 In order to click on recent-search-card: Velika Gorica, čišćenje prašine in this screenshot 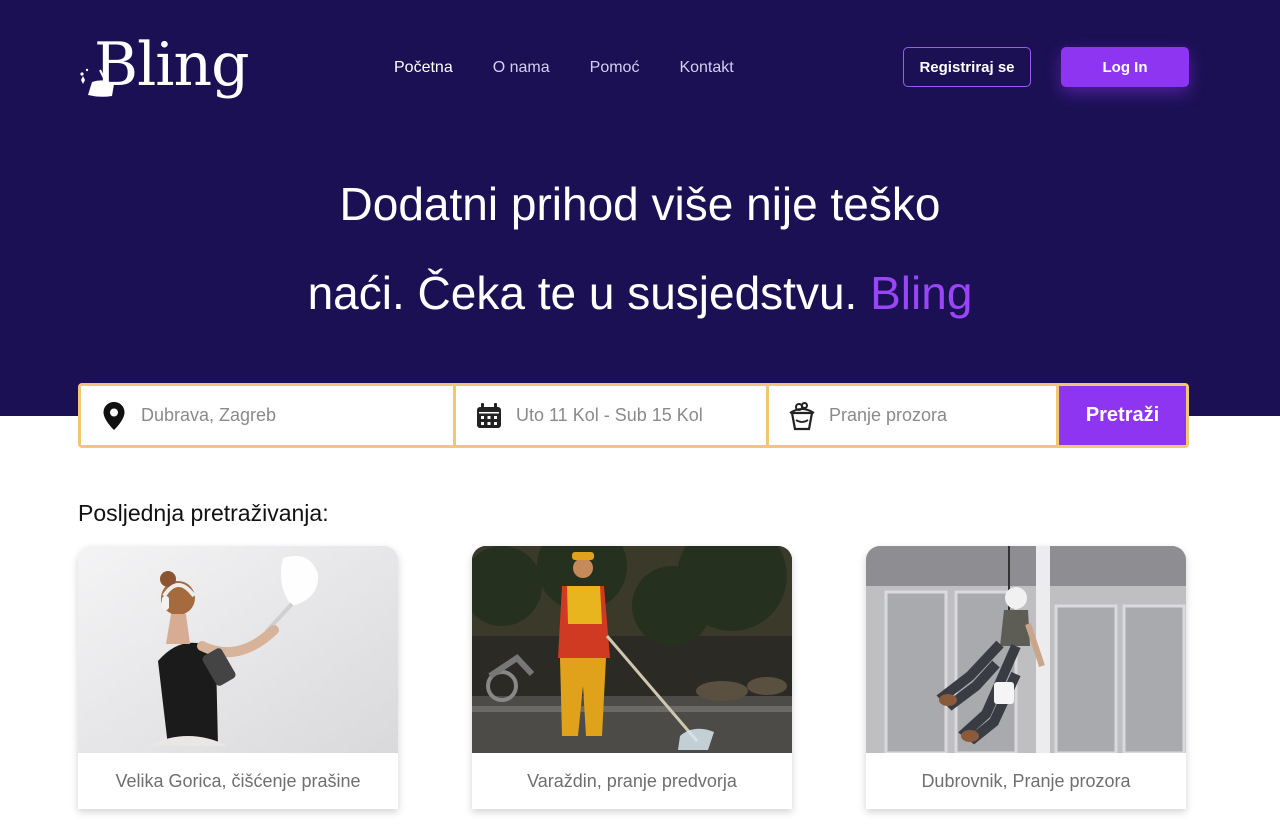, I will do `click(238, 677)`.